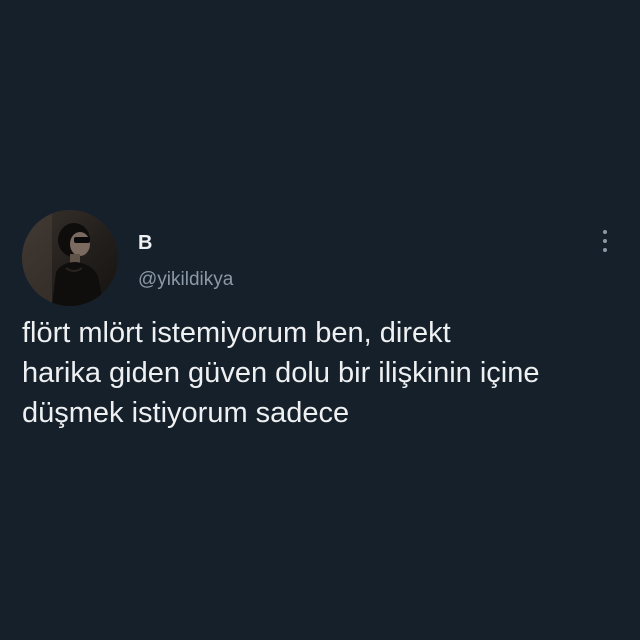 This screenshot has height=640, width=640. Describe the element at coordinates (236, 333) in the screenshot. I see `tweet-text-line: flört mlört istemiyorum ben, direkt` at that location.